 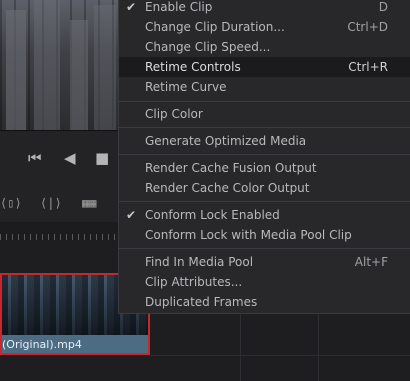 I want to click on menu-item-retime-curve: Retime Curve, so click(x=264, y=87).